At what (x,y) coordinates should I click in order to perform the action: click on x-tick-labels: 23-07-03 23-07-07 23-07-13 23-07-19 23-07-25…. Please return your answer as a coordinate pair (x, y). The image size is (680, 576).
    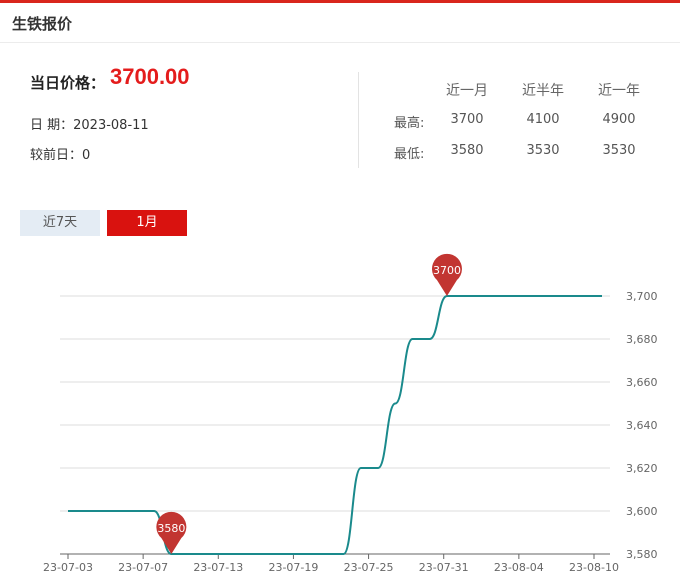
    Looking at the image, I should click on (331, 567).